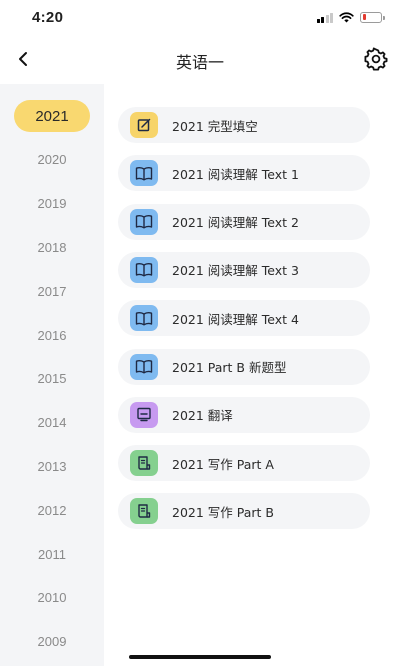 This screenshot has height=666, width=400. I want to click on status-icons, so click(350, 17).